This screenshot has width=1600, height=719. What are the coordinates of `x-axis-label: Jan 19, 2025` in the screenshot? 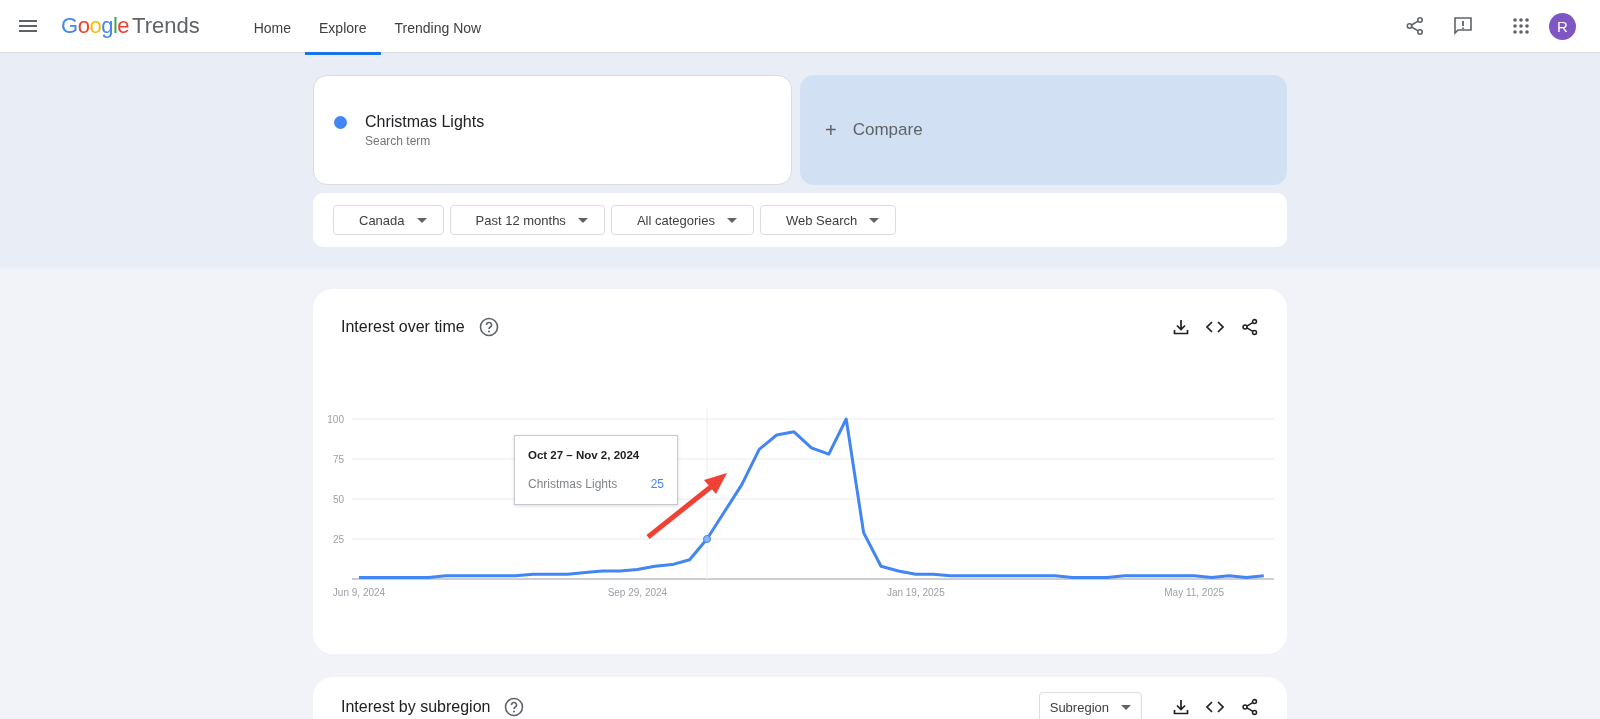 It's located at (915, 592).